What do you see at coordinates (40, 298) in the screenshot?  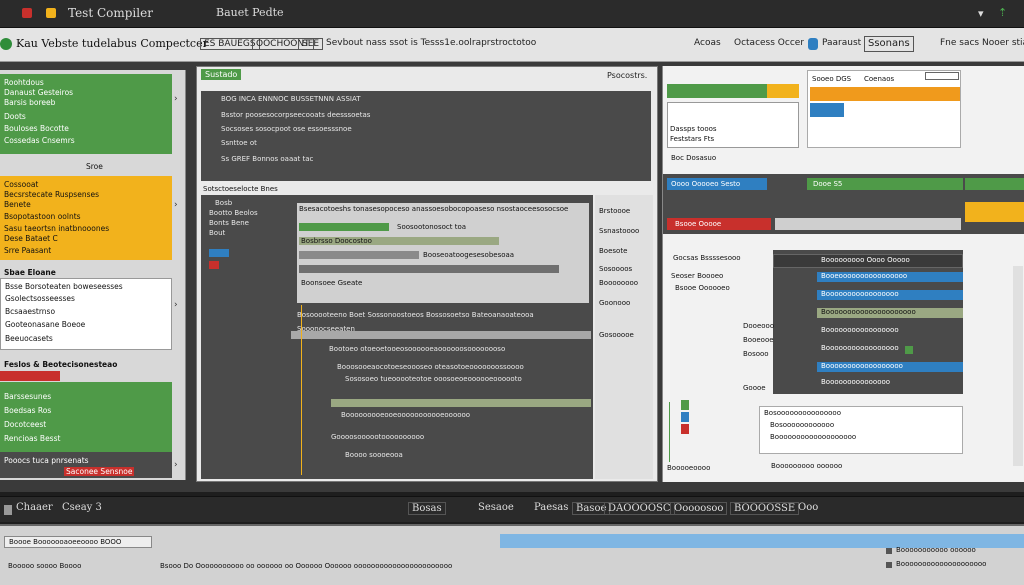 I see `list-item: Gsolectsosseesses` at bounding box center [40, 298].